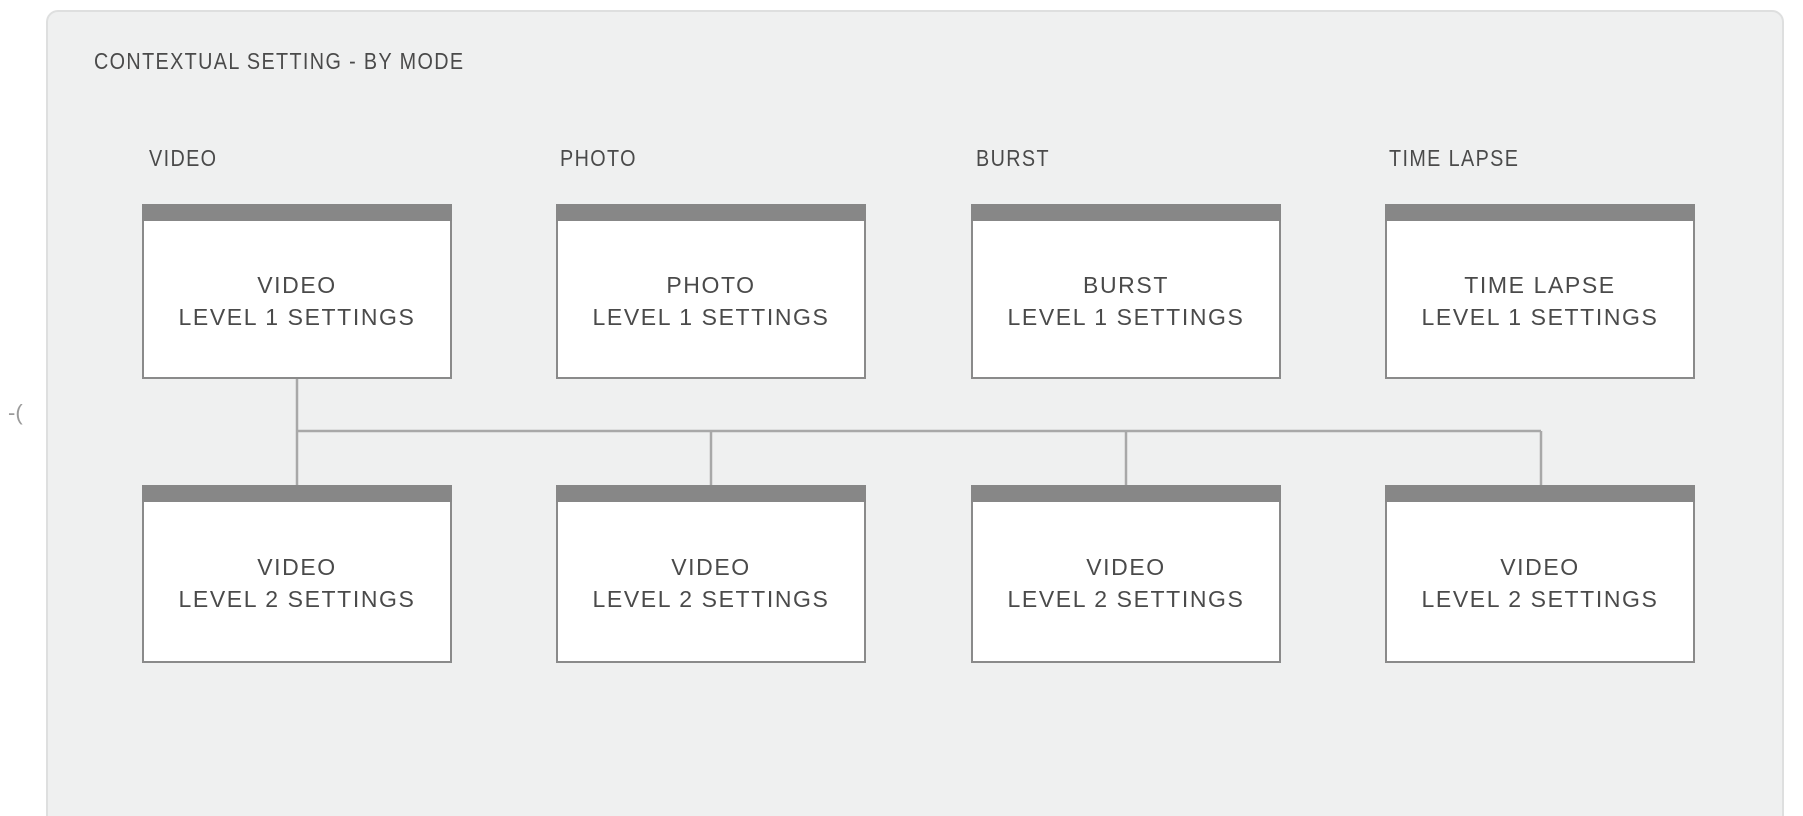  I want to click on edge-glyph: -(, so click(15, 412).